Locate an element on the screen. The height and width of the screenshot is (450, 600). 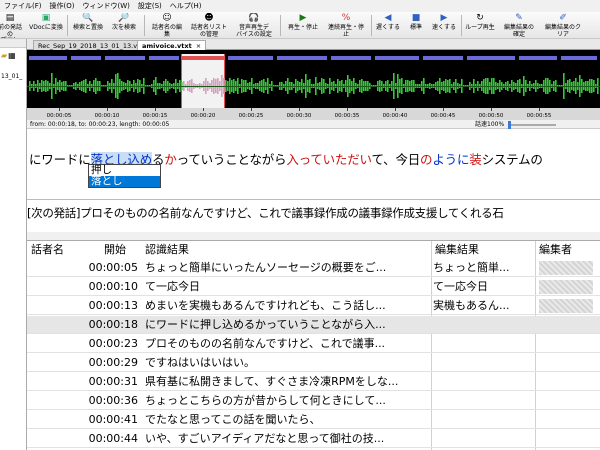
panel-toolbar: ▰ ▦ is located at coordinates (13, 55).